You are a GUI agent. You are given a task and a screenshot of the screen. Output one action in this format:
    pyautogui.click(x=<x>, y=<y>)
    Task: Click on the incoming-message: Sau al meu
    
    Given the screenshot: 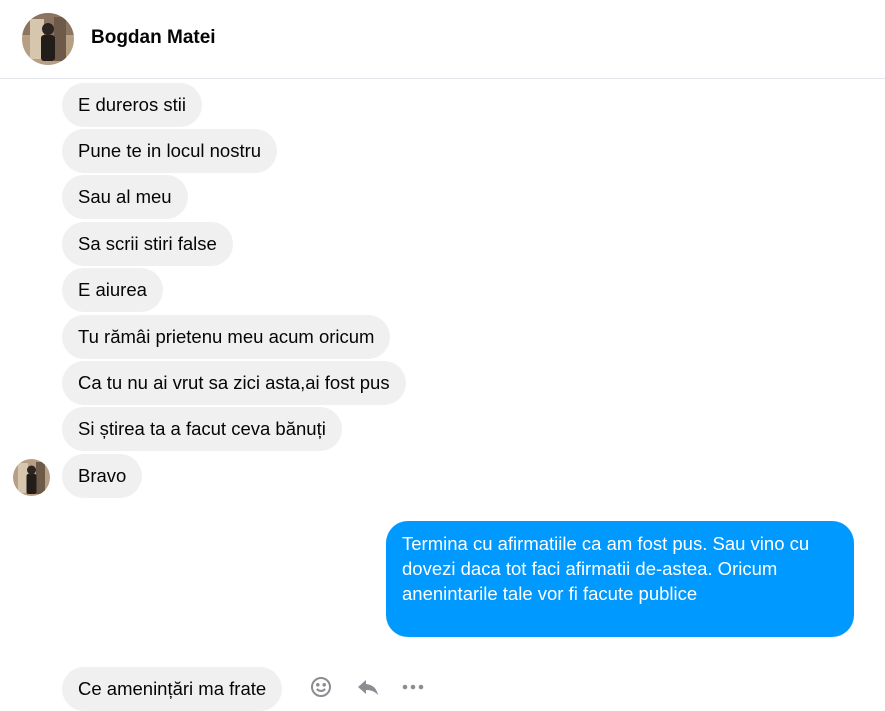 What is the action you would take?
    pyautogui.click(x=125, y=197)
    